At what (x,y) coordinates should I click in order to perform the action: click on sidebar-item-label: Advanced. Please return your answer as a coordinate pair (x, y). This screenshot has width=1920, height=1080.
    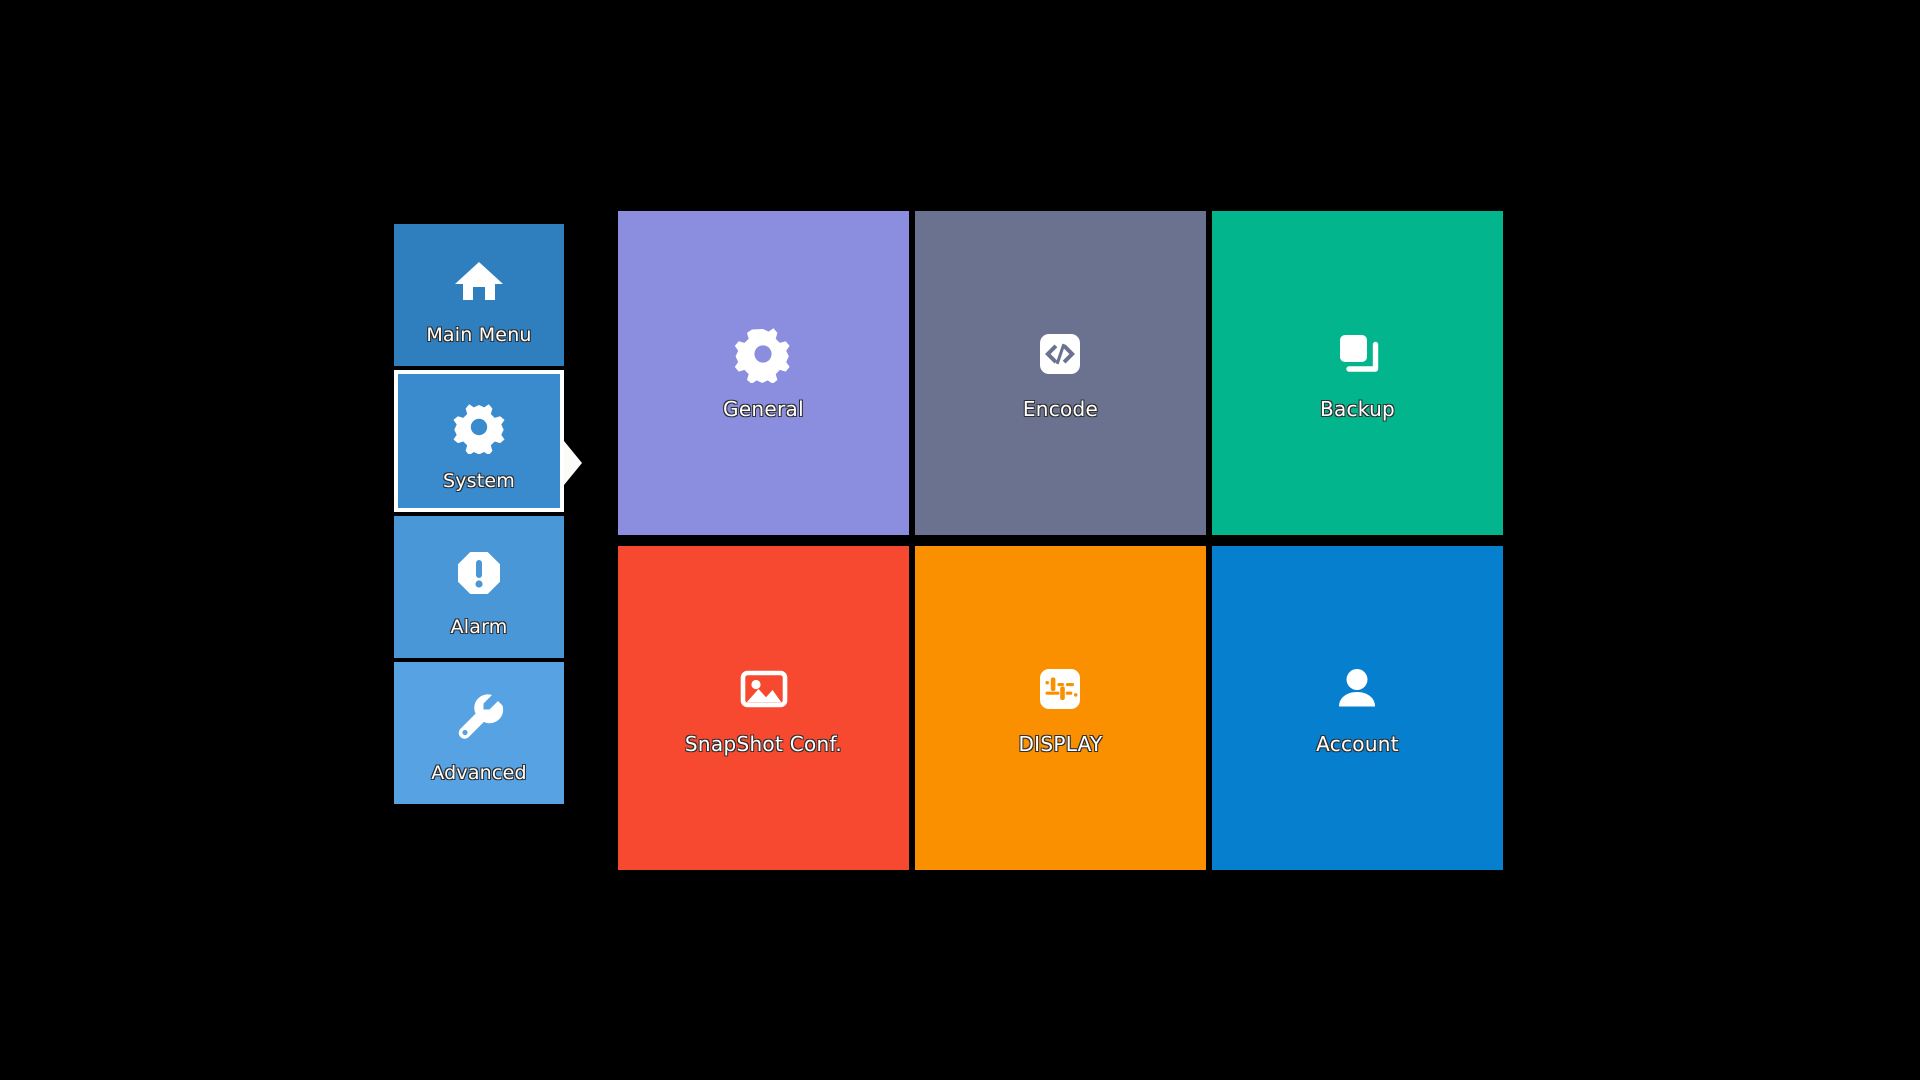
    Looking at the image, I should click on (479, 773).